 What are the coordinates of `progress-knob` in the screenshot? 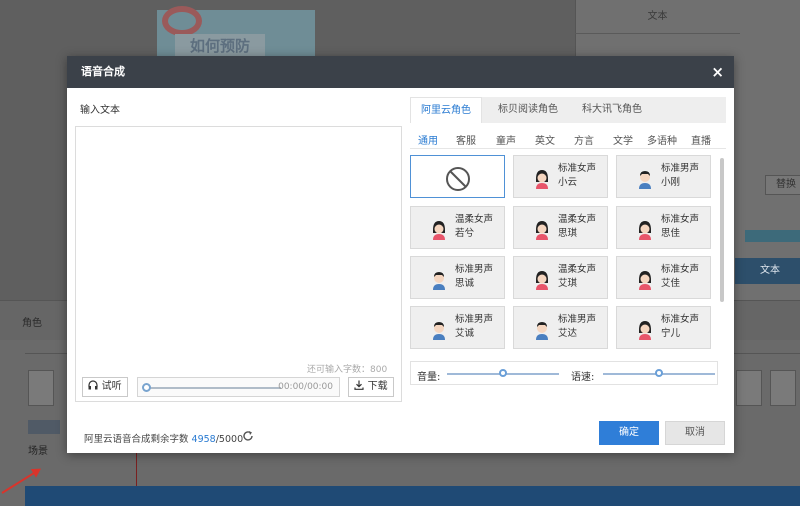 It's located at (146, 387).